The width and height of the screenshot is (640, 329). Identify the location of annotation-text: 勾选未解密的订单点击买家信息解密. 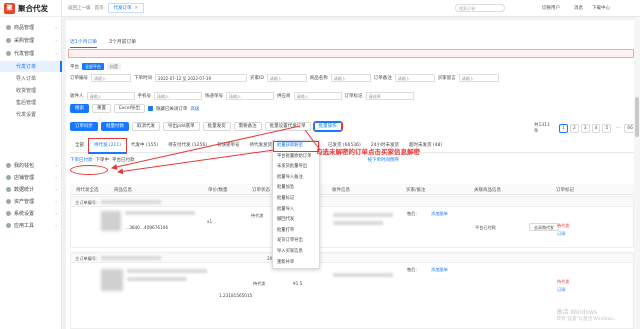
(368, 152).